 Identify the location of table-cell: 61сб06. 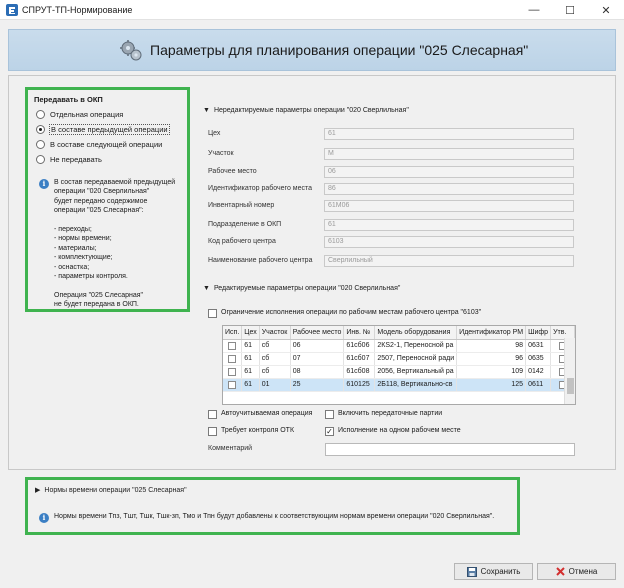
(359, 346).